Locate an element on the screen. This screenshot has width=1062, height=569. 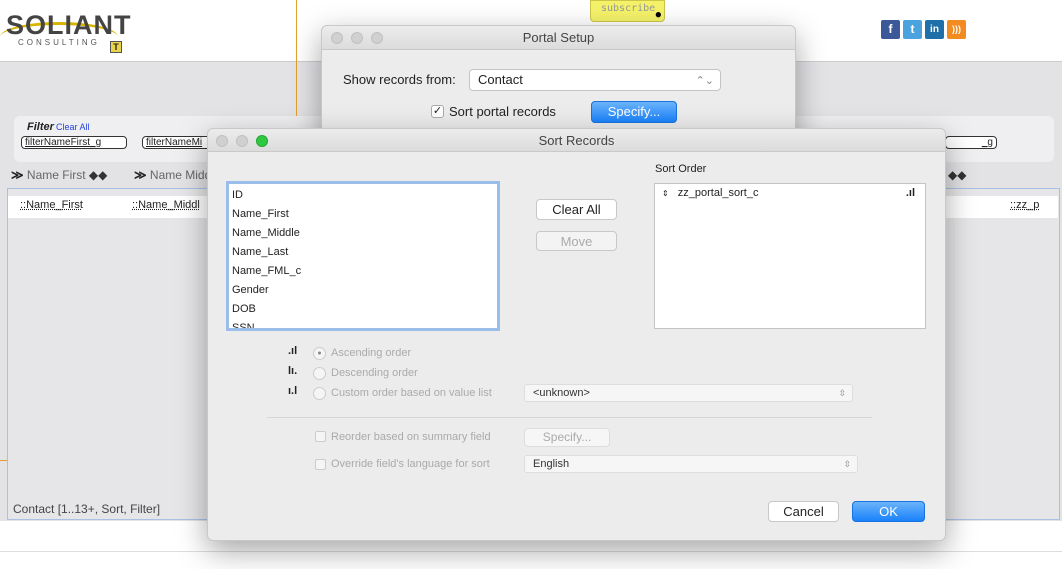
guide-line-vertical is located at coordinates (296, 62).